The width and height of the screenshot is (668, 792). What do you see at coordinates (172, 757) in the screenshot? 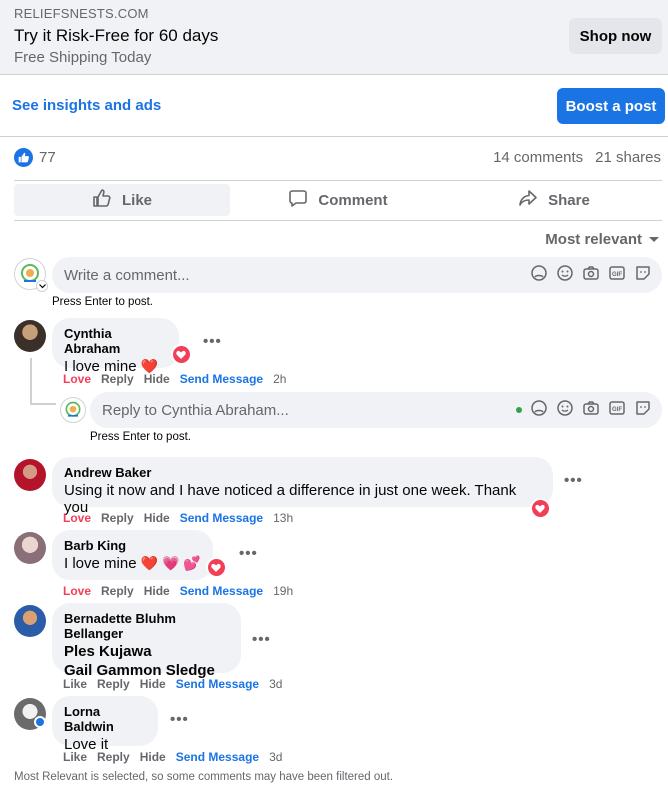
I see `comment-actions: Like Reply Hide Send Message 3d` at bounding box center [172, 757].